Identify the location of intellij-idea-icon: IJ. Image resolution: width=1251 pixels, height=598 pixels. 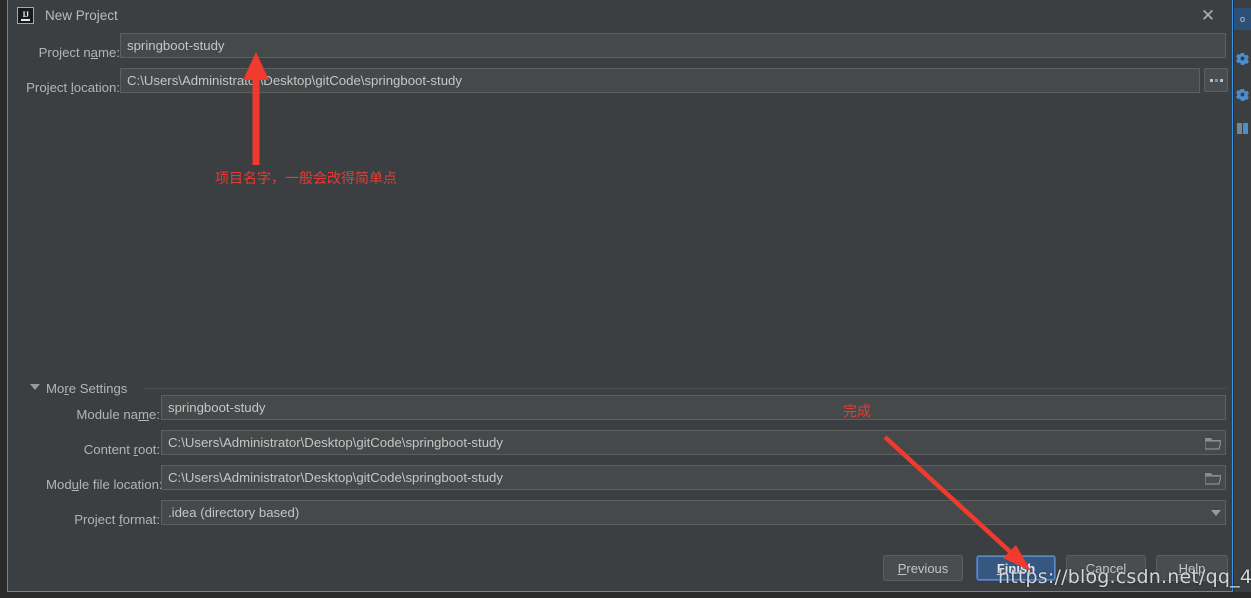
(25, 15).